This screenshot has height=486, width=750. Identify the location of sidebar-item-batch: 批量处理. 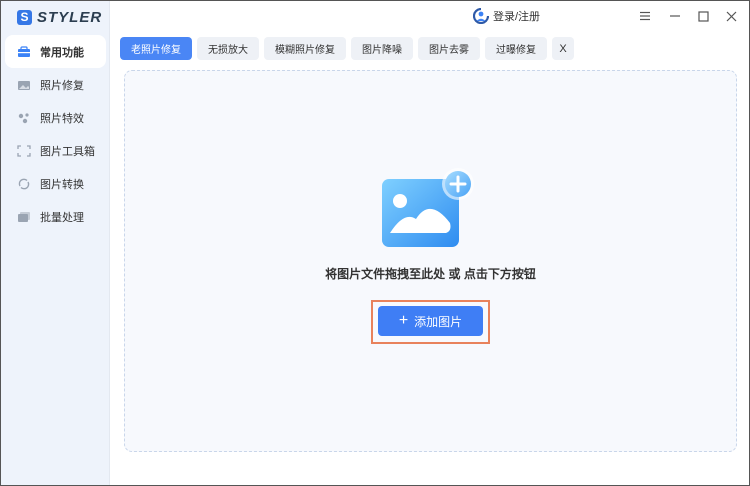
(55, 216).